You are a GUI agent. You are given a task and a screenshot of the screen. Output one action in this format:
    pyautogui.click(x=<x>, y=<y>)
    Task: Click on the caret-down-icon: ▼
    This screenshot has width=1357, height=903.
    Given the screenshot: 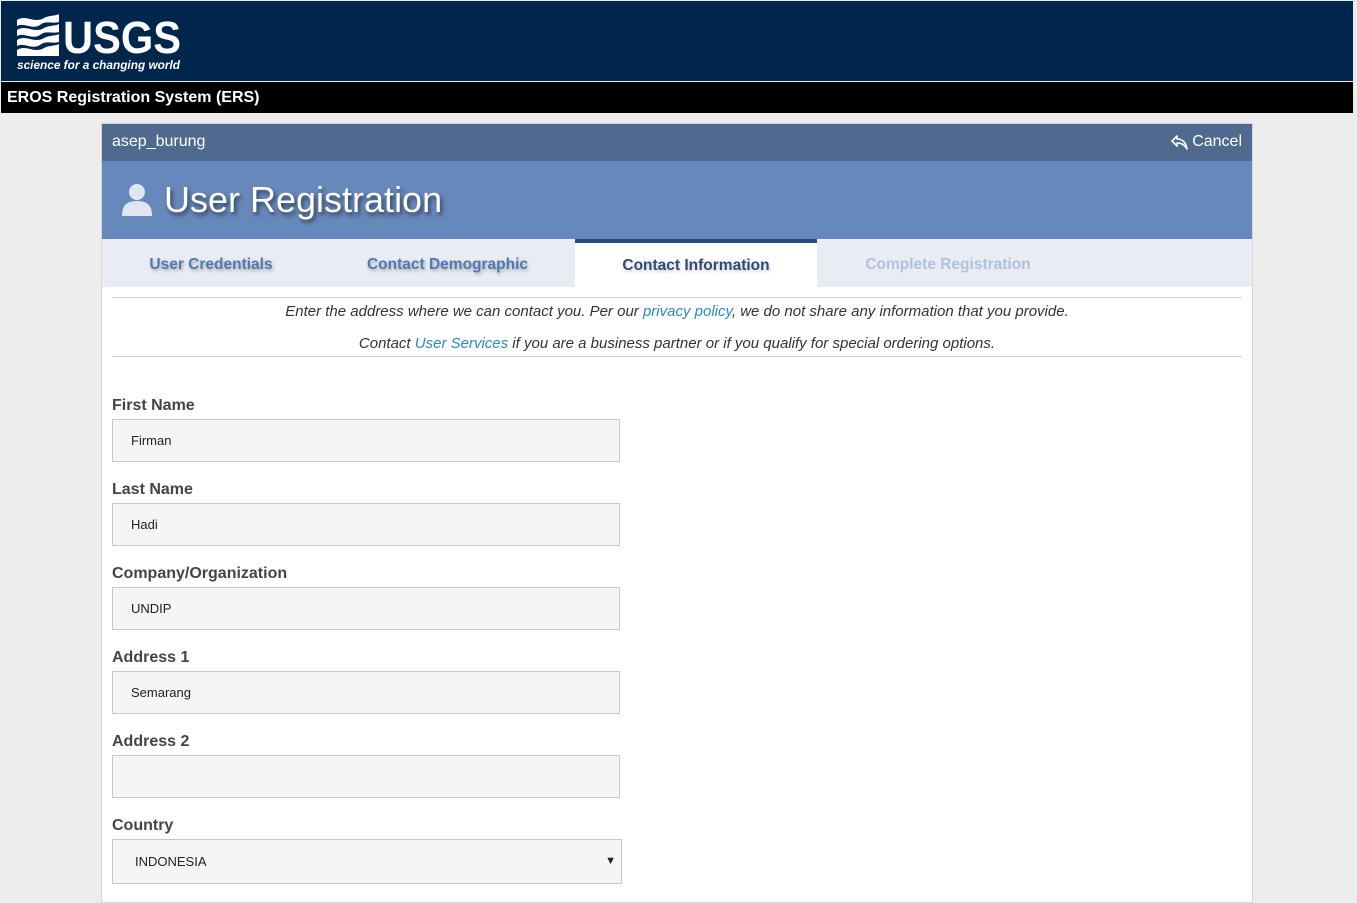 What is the action you would take?
    pyautogui.click(x=610, y=861)
    